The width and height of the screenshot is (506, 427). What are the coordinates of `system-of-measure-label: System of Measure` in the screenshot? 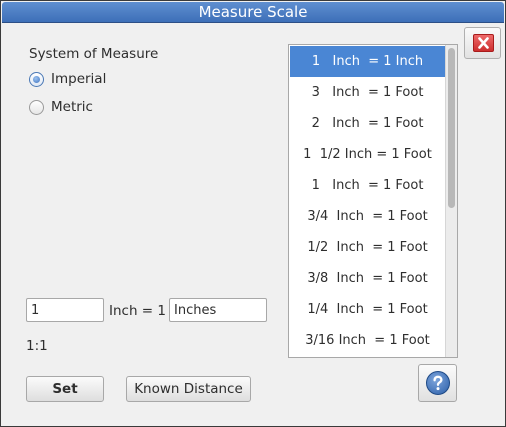 It's located at (94, 54).